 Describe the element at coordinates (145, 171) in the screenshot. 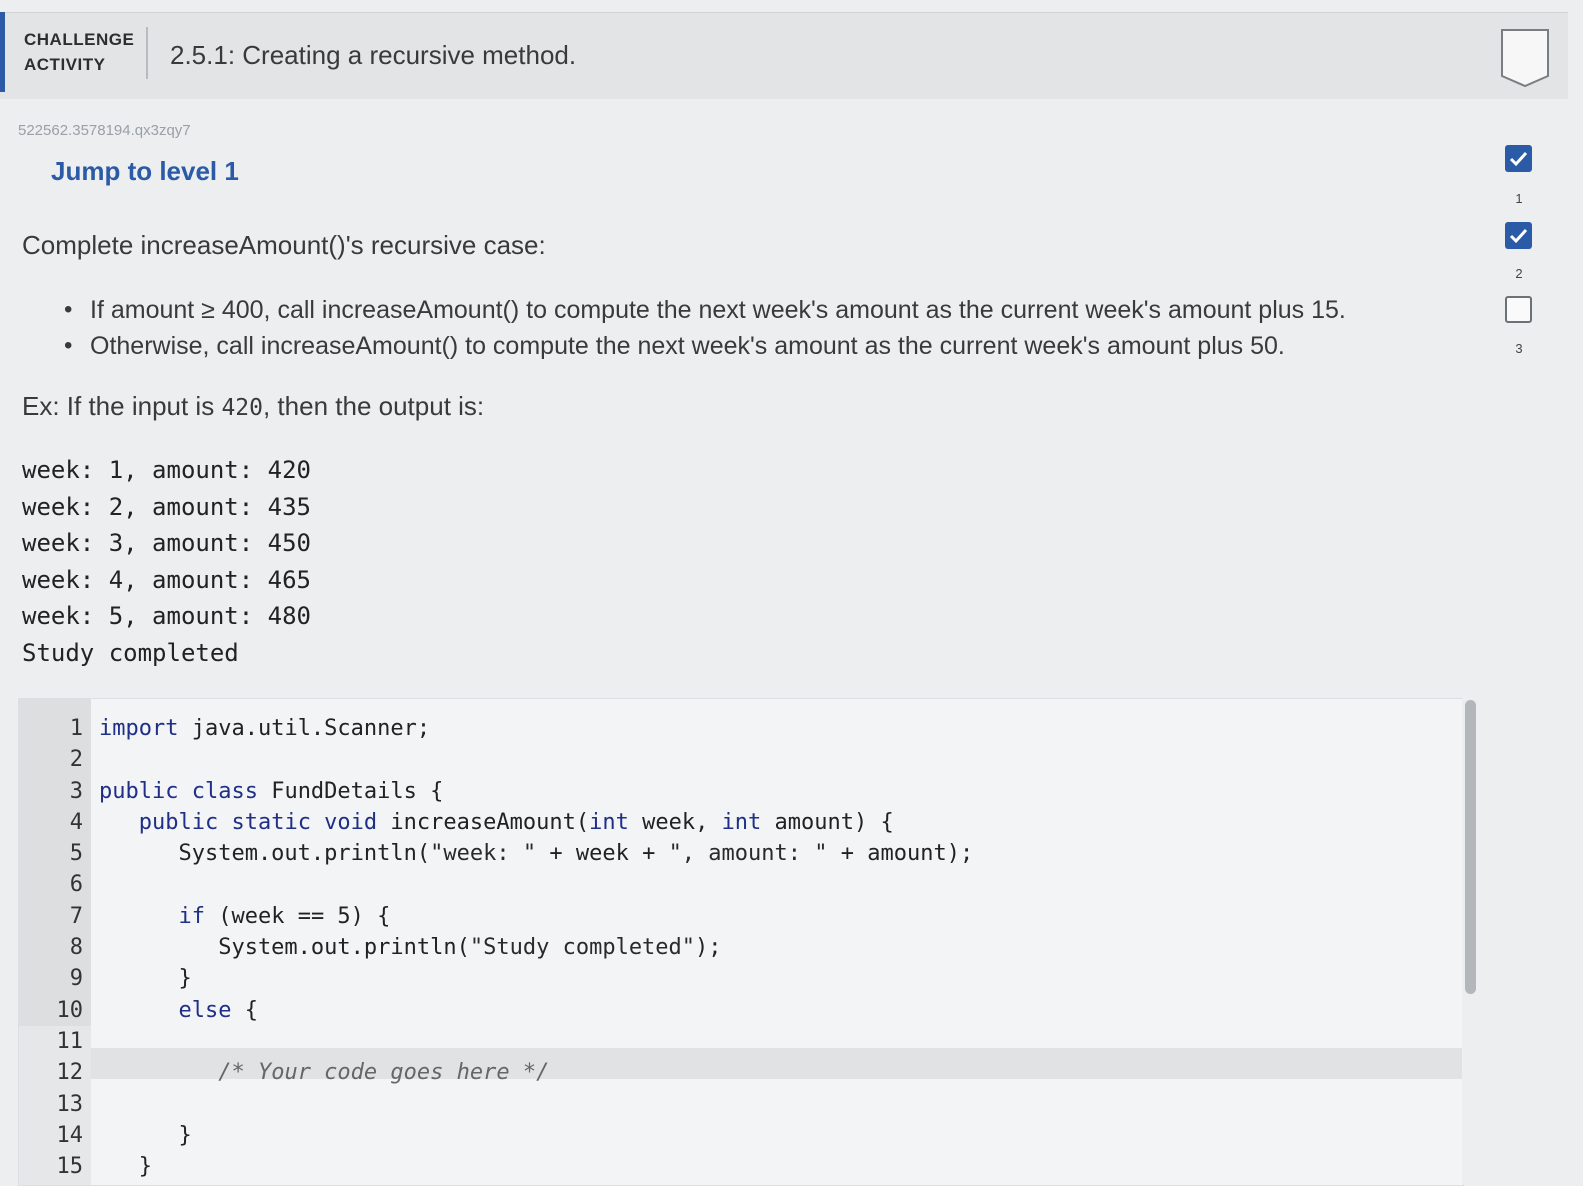

I see `jump-to-level-link: Jump to level 1` at that location.